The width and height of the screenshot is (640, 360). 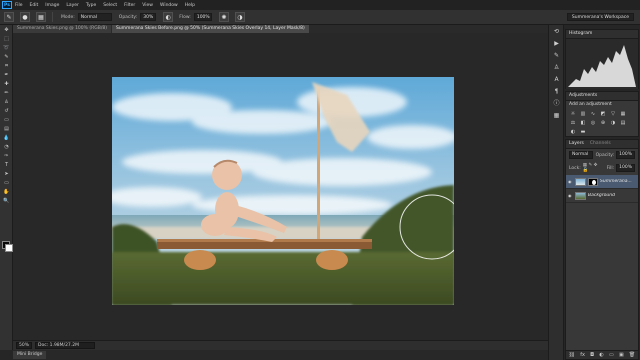 What do you see at coordinates (65, 345) in the screenshot?
I see `doc-size-readout: Doc: 1.98M/27.2M` at bounding box center [65, 345].